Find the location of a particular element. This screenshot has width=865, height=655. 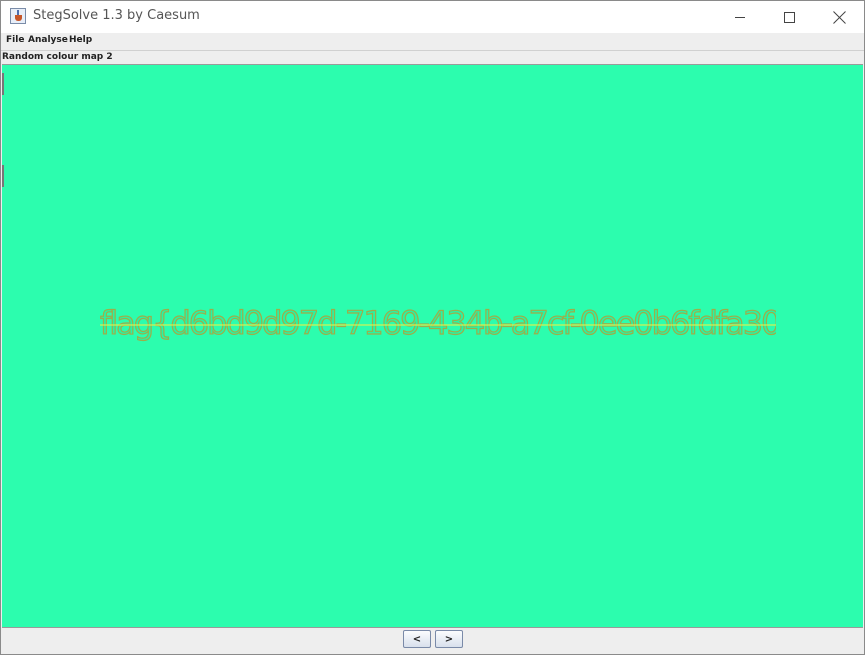

app-icon-cup is located at coordinates (18, 18).